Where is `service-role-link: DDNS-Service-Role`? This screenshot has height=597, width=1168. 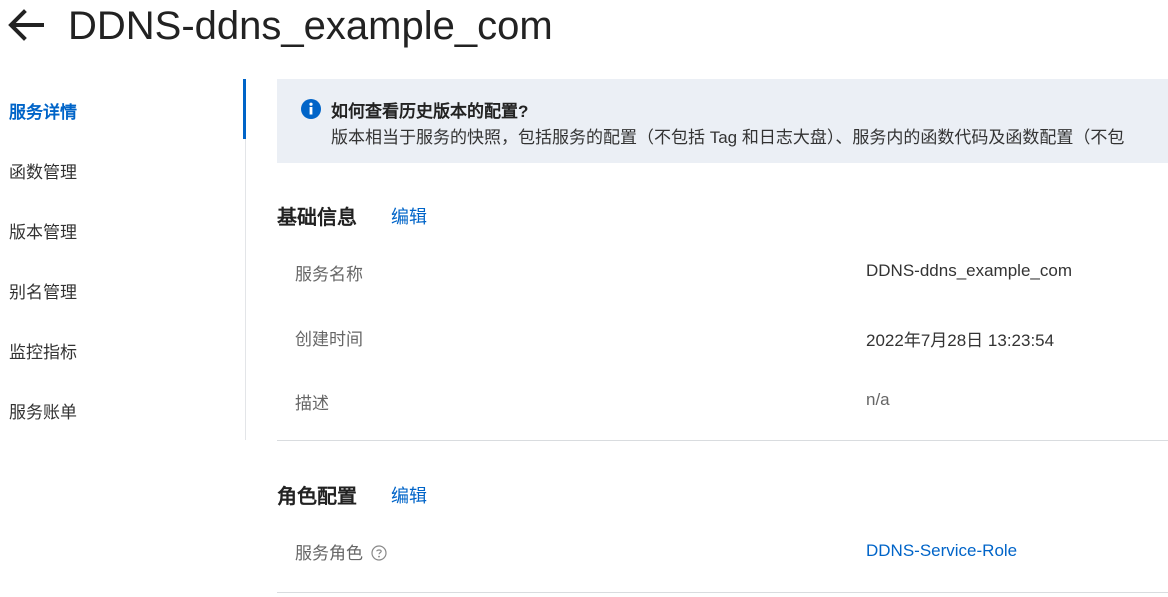
service-role-link: DDNS-Service-Role is located at coordinates (941, 551).